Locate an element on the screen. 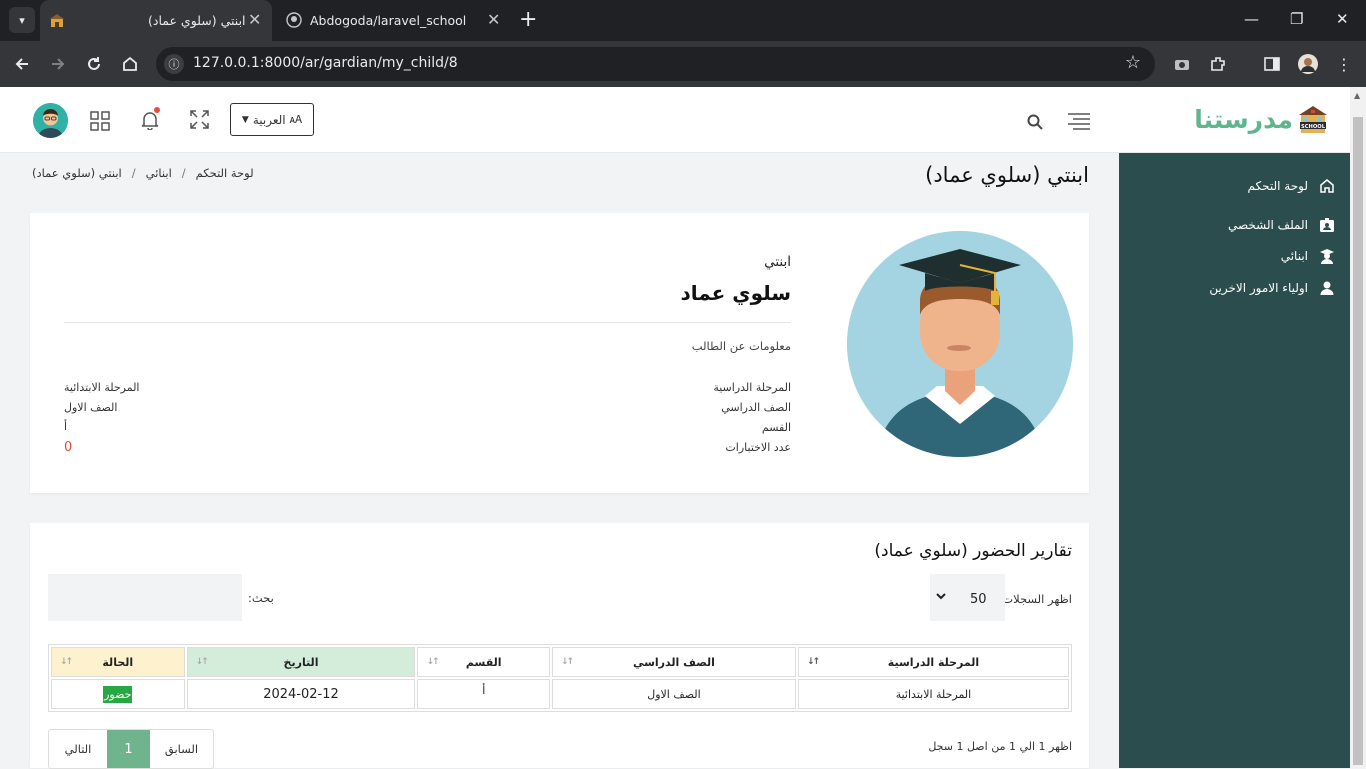  column-title: التاريخ is located at coordinates (301, 662).